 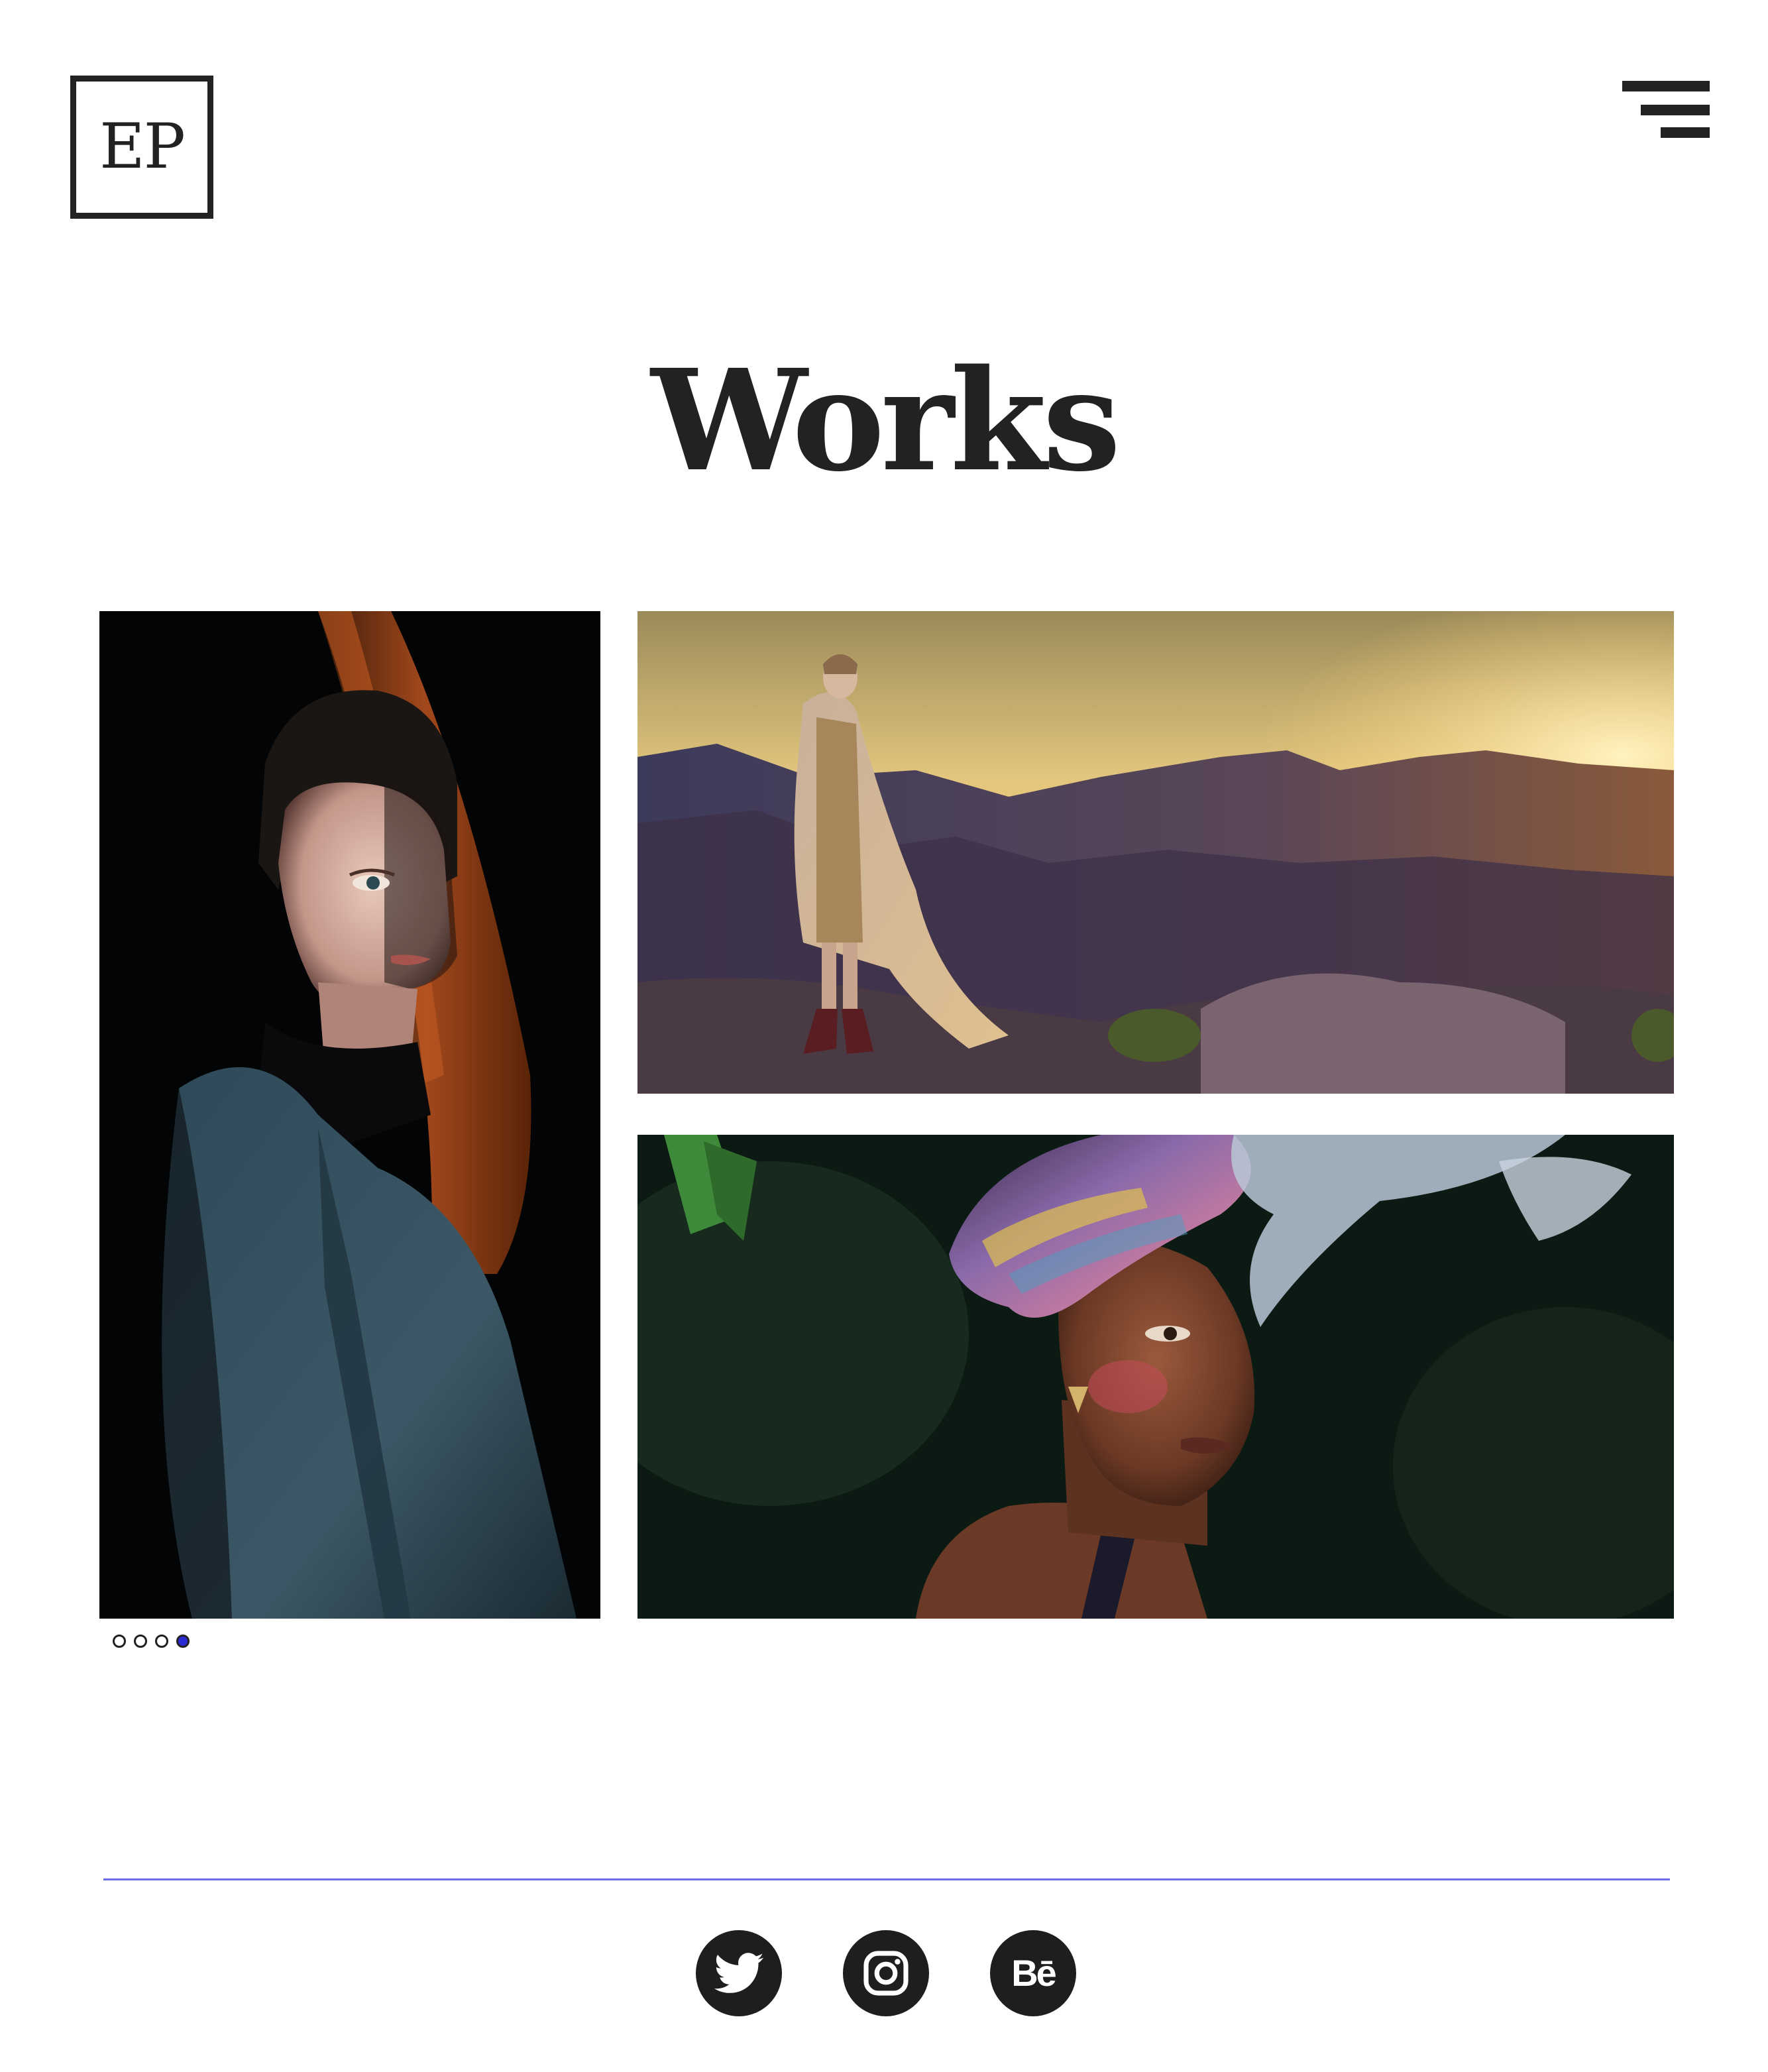 I want to click on page-title: Works, so click(x=886, y=420).